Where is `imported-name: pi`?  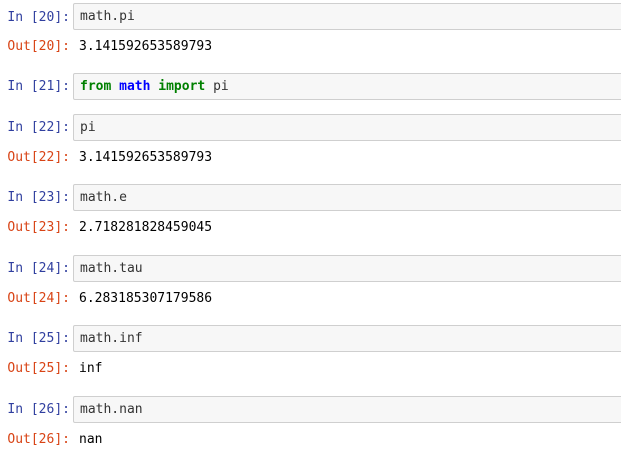
imported-name: pi is located at coordinates (221, 86).